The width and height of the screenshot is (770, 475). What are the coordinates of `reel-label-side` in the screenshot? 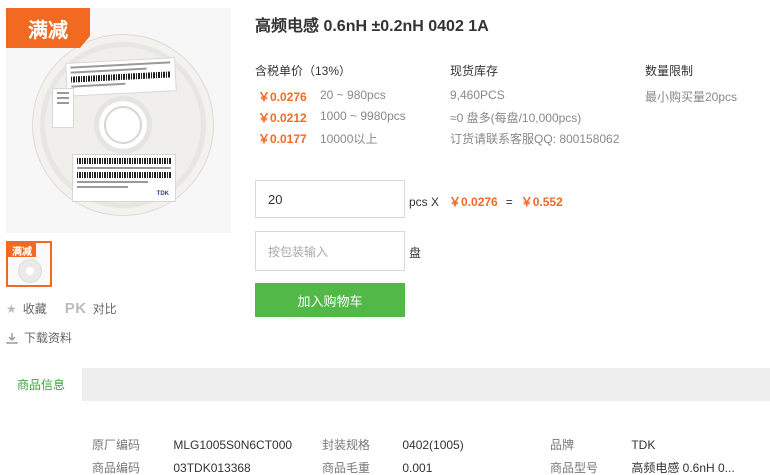 It's located at (63, 108).